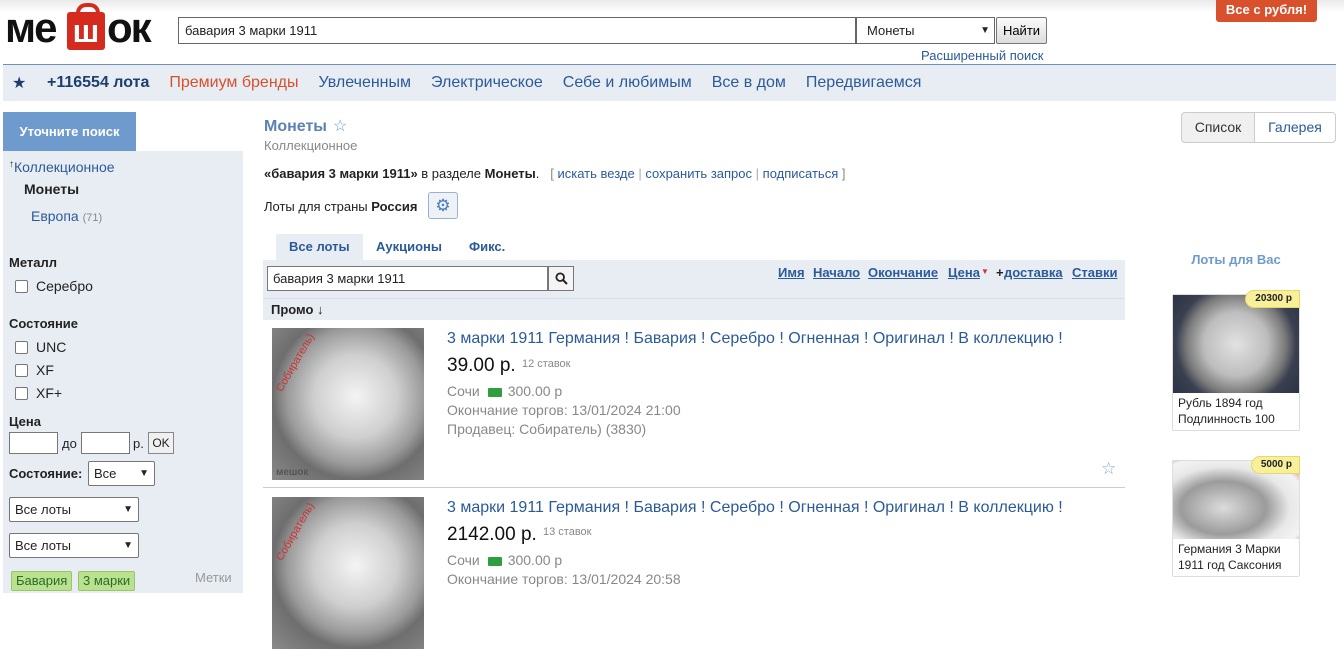 This screenshot has width=1344, height=657. I want to click on filter-xf-plus: XF+, so click(38, 393).